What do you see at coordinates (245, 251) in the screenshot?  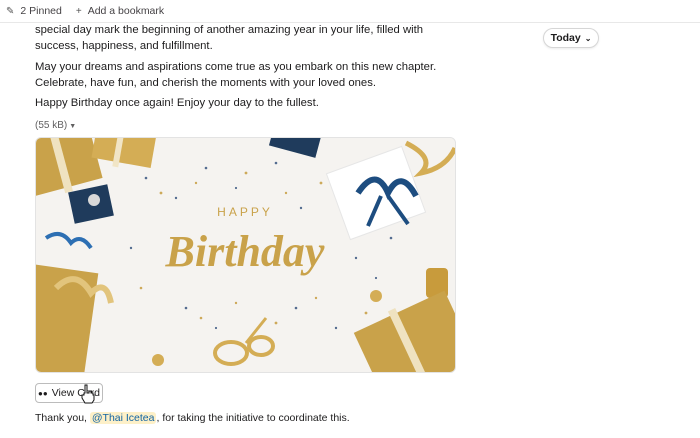 I see `card-heading-large: Birthday` at bounding box center [245, 251].